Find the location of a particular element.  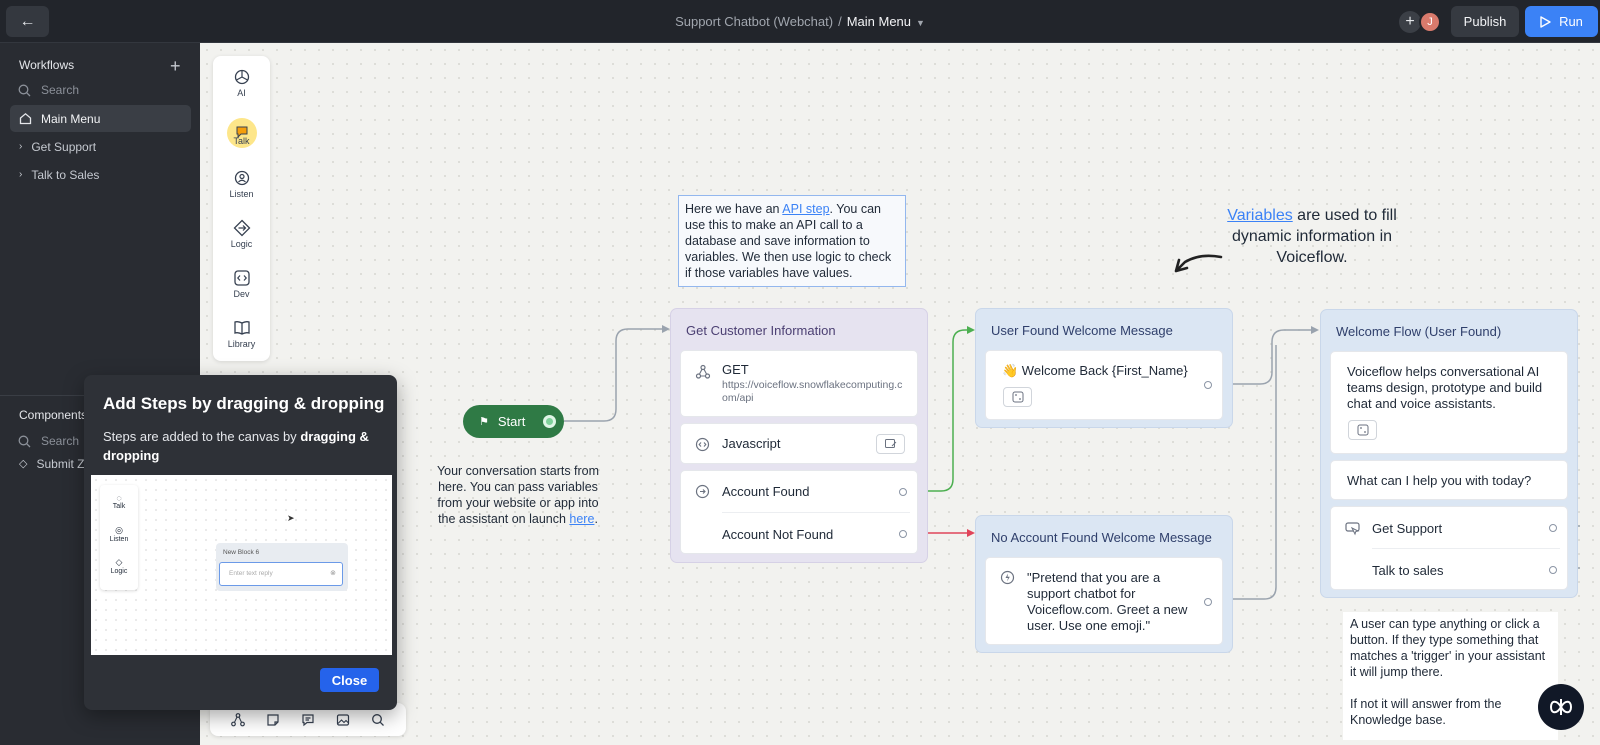

avatar: J is located at coordinates (1430, 22).